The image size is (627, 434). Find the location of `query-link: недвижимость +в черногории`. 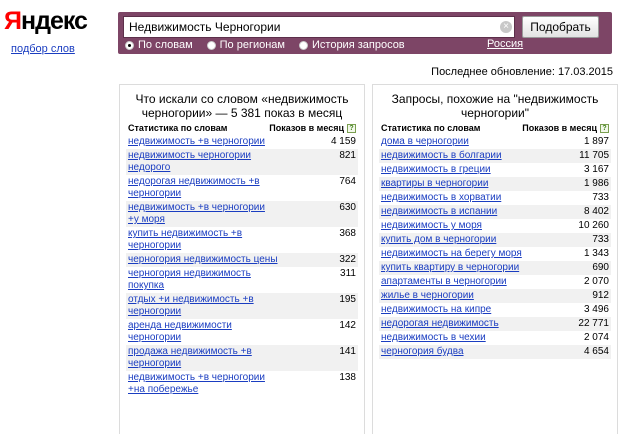

query-link: недвижимость +в черногории is located at coordinates (203, 142).